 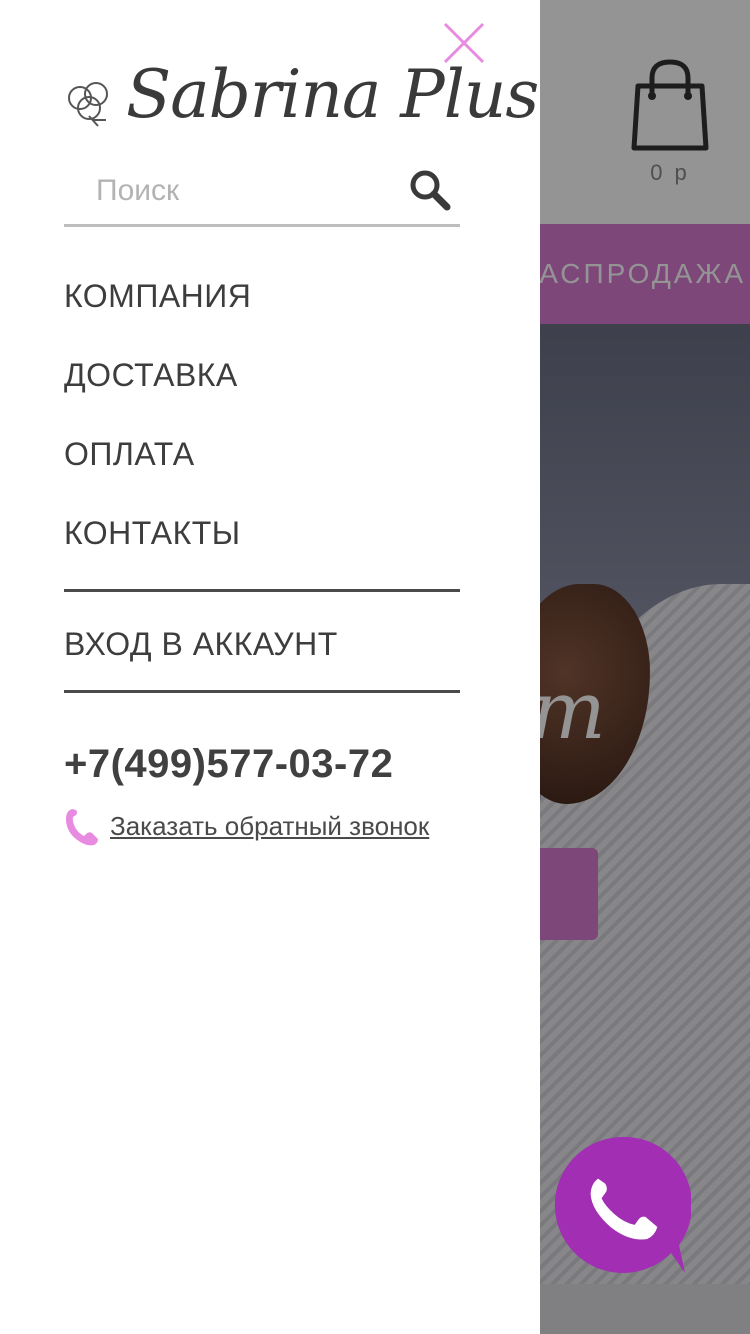 What do you see at coordinates (262, 590) in the screenshot?
I see `divider-top` at bounding box center [262, 590].